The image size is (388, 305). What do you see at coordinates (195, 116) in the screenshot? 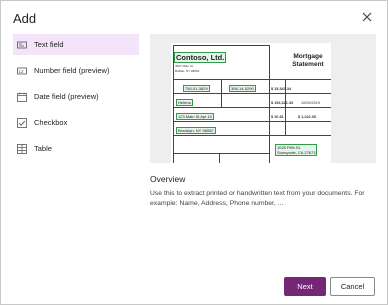
I see `address-highlight: 123 Main St Apt 10` at bounding box center [195, 116].